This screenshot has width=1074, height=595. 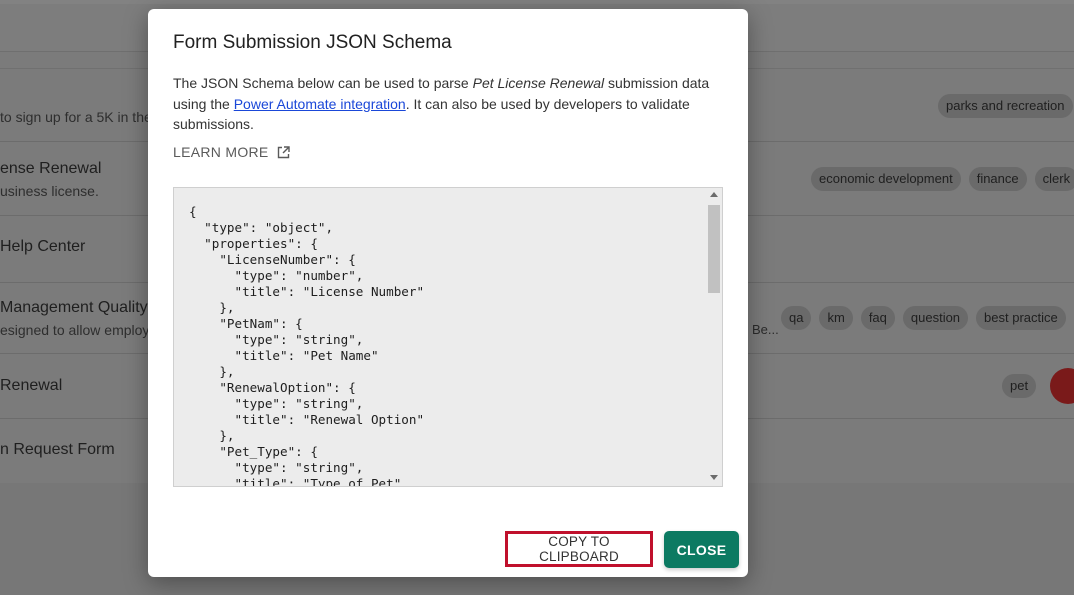 What do you see at coordinates (1021, 318) in the screenshot?
I see `tag-chip: best practice` at bounding box center [1021, 318].